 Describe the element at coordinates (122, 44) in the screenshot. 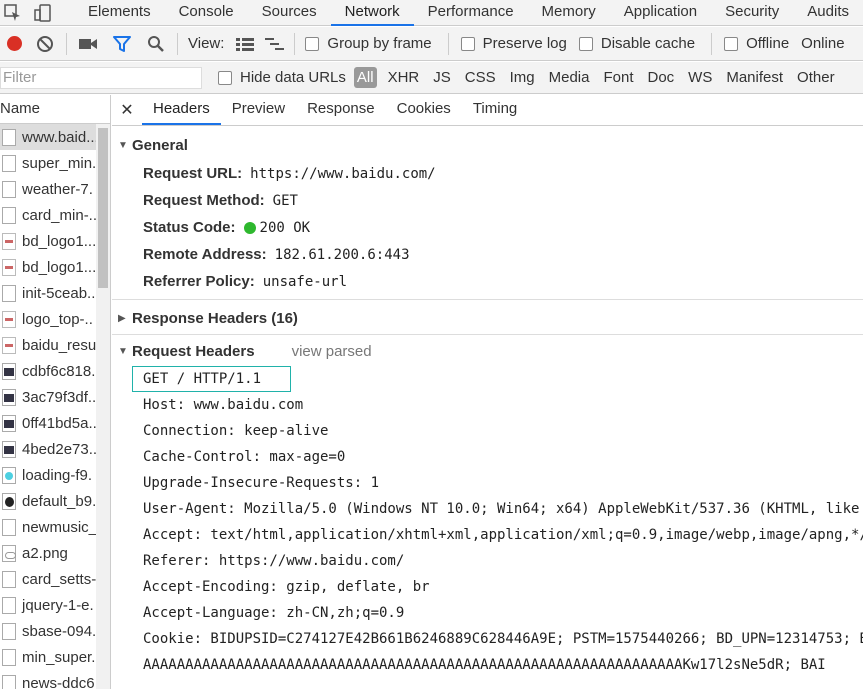

I see `filter-toggle-button` at that location.